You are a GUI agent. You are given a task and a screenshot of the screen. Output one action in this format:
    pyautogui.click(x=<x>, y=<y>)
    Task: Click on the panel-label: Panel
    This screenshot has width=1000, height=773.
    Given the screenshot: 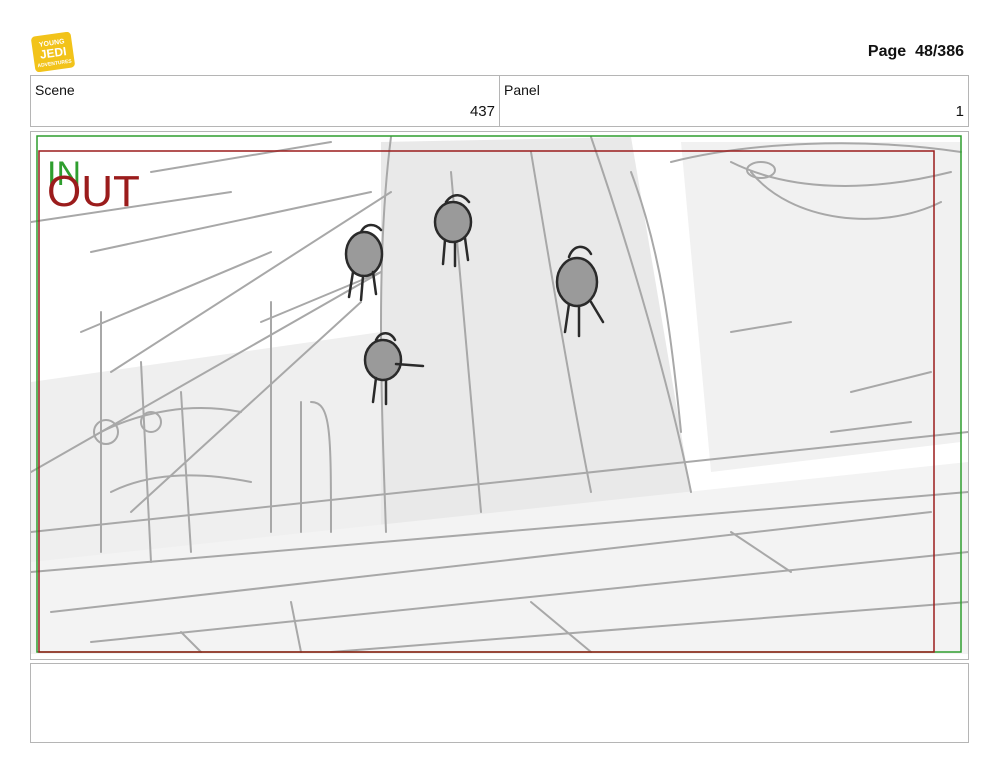 What is the action you would take?
    pyautogui.click(x=522, y=90)
    